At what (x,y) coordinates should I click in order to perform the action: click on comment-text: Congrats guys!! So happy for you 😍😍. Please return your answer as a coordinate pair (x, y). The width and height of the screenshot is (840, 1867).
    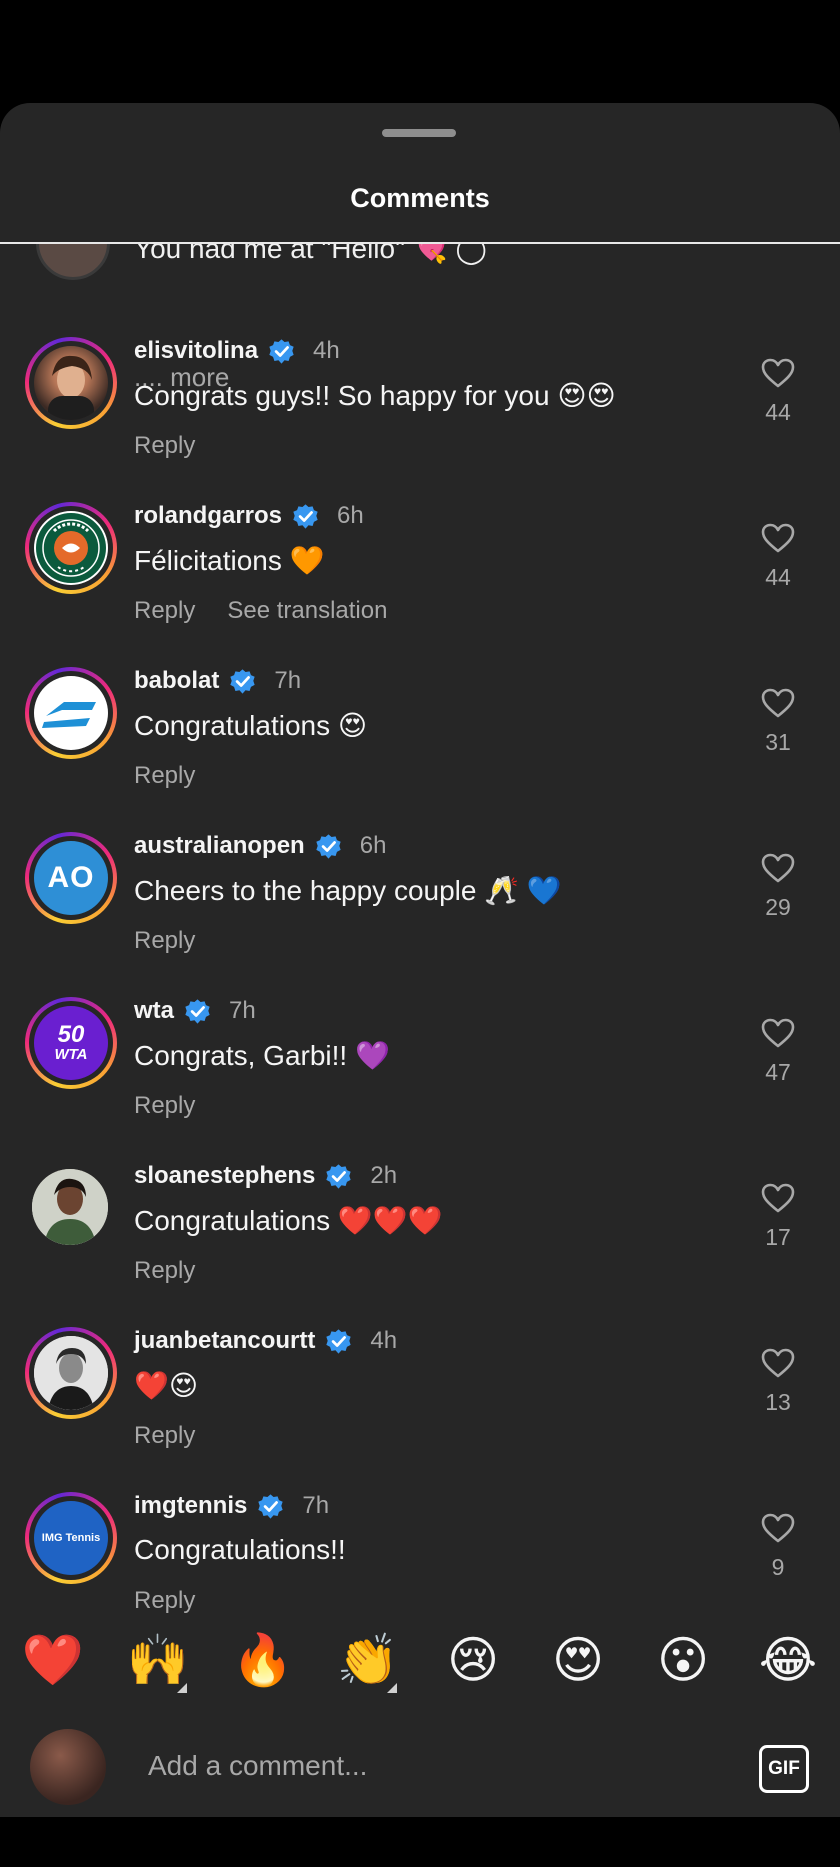
    Looking at the image, I should click on (375, 395).